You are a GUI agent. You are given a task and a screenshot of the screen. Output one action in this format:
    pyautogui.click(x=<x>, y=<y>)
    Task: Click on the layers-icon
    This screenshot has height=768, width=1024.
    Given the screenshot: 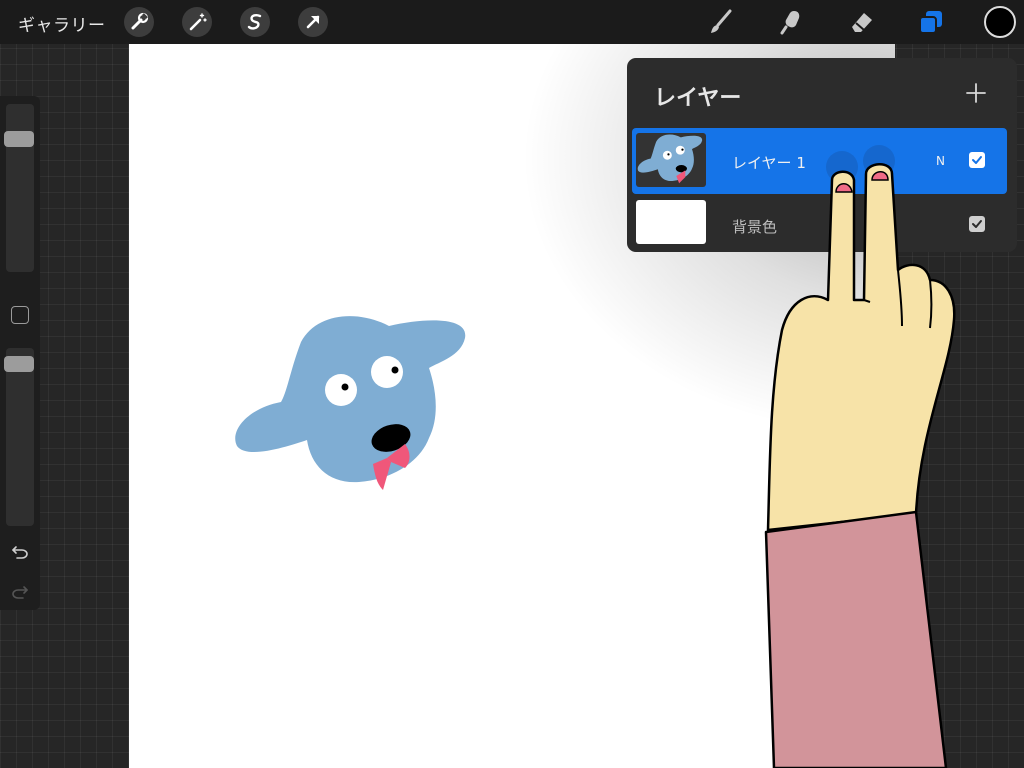 What is the action you would take?
    pyautogui.click(x=930, y=22)
    